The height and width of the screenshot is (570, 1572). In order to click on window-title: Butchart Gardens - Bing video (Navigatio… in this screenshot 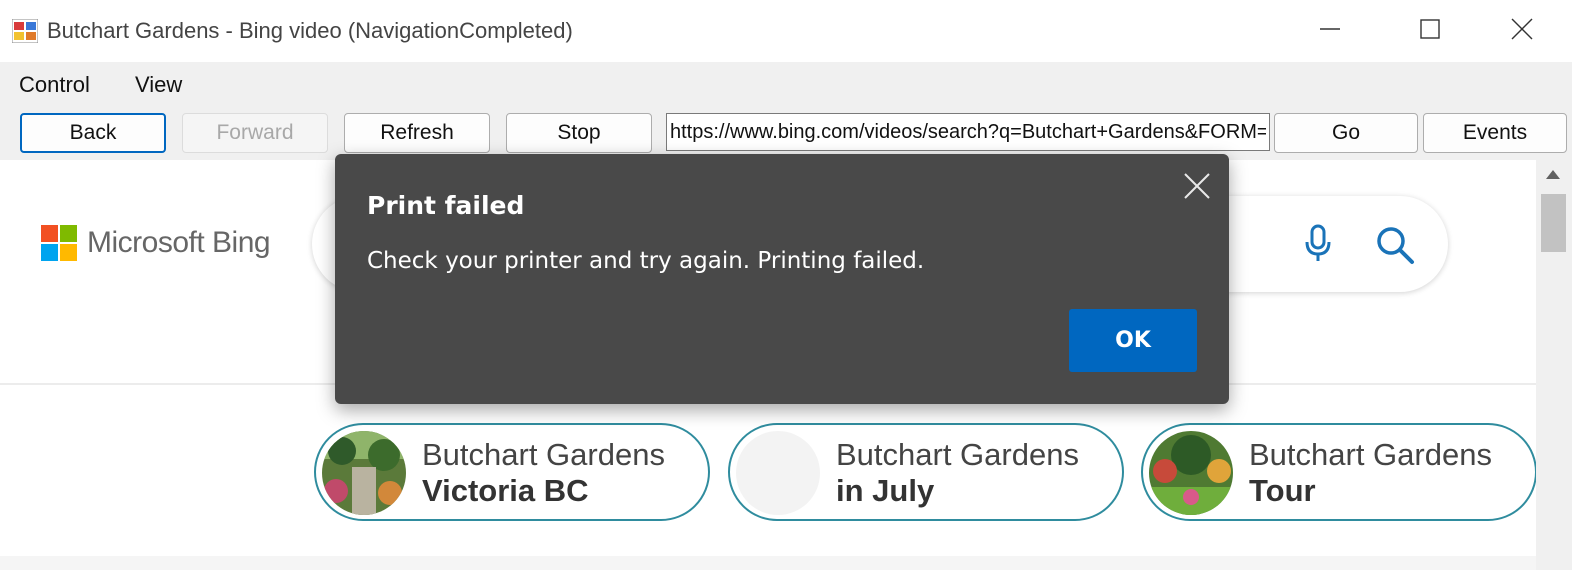, I will do `click(310, 30)`.